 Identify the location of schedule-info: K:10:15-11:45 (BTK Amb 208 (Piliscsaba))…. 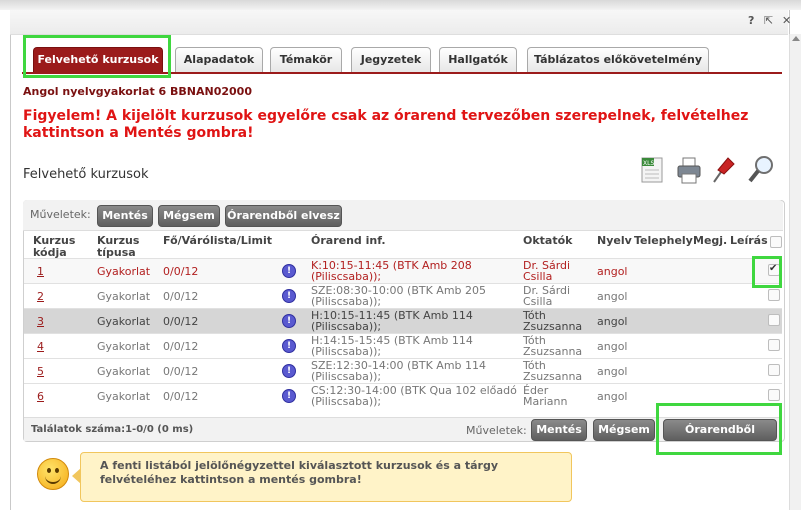
(391, 271).